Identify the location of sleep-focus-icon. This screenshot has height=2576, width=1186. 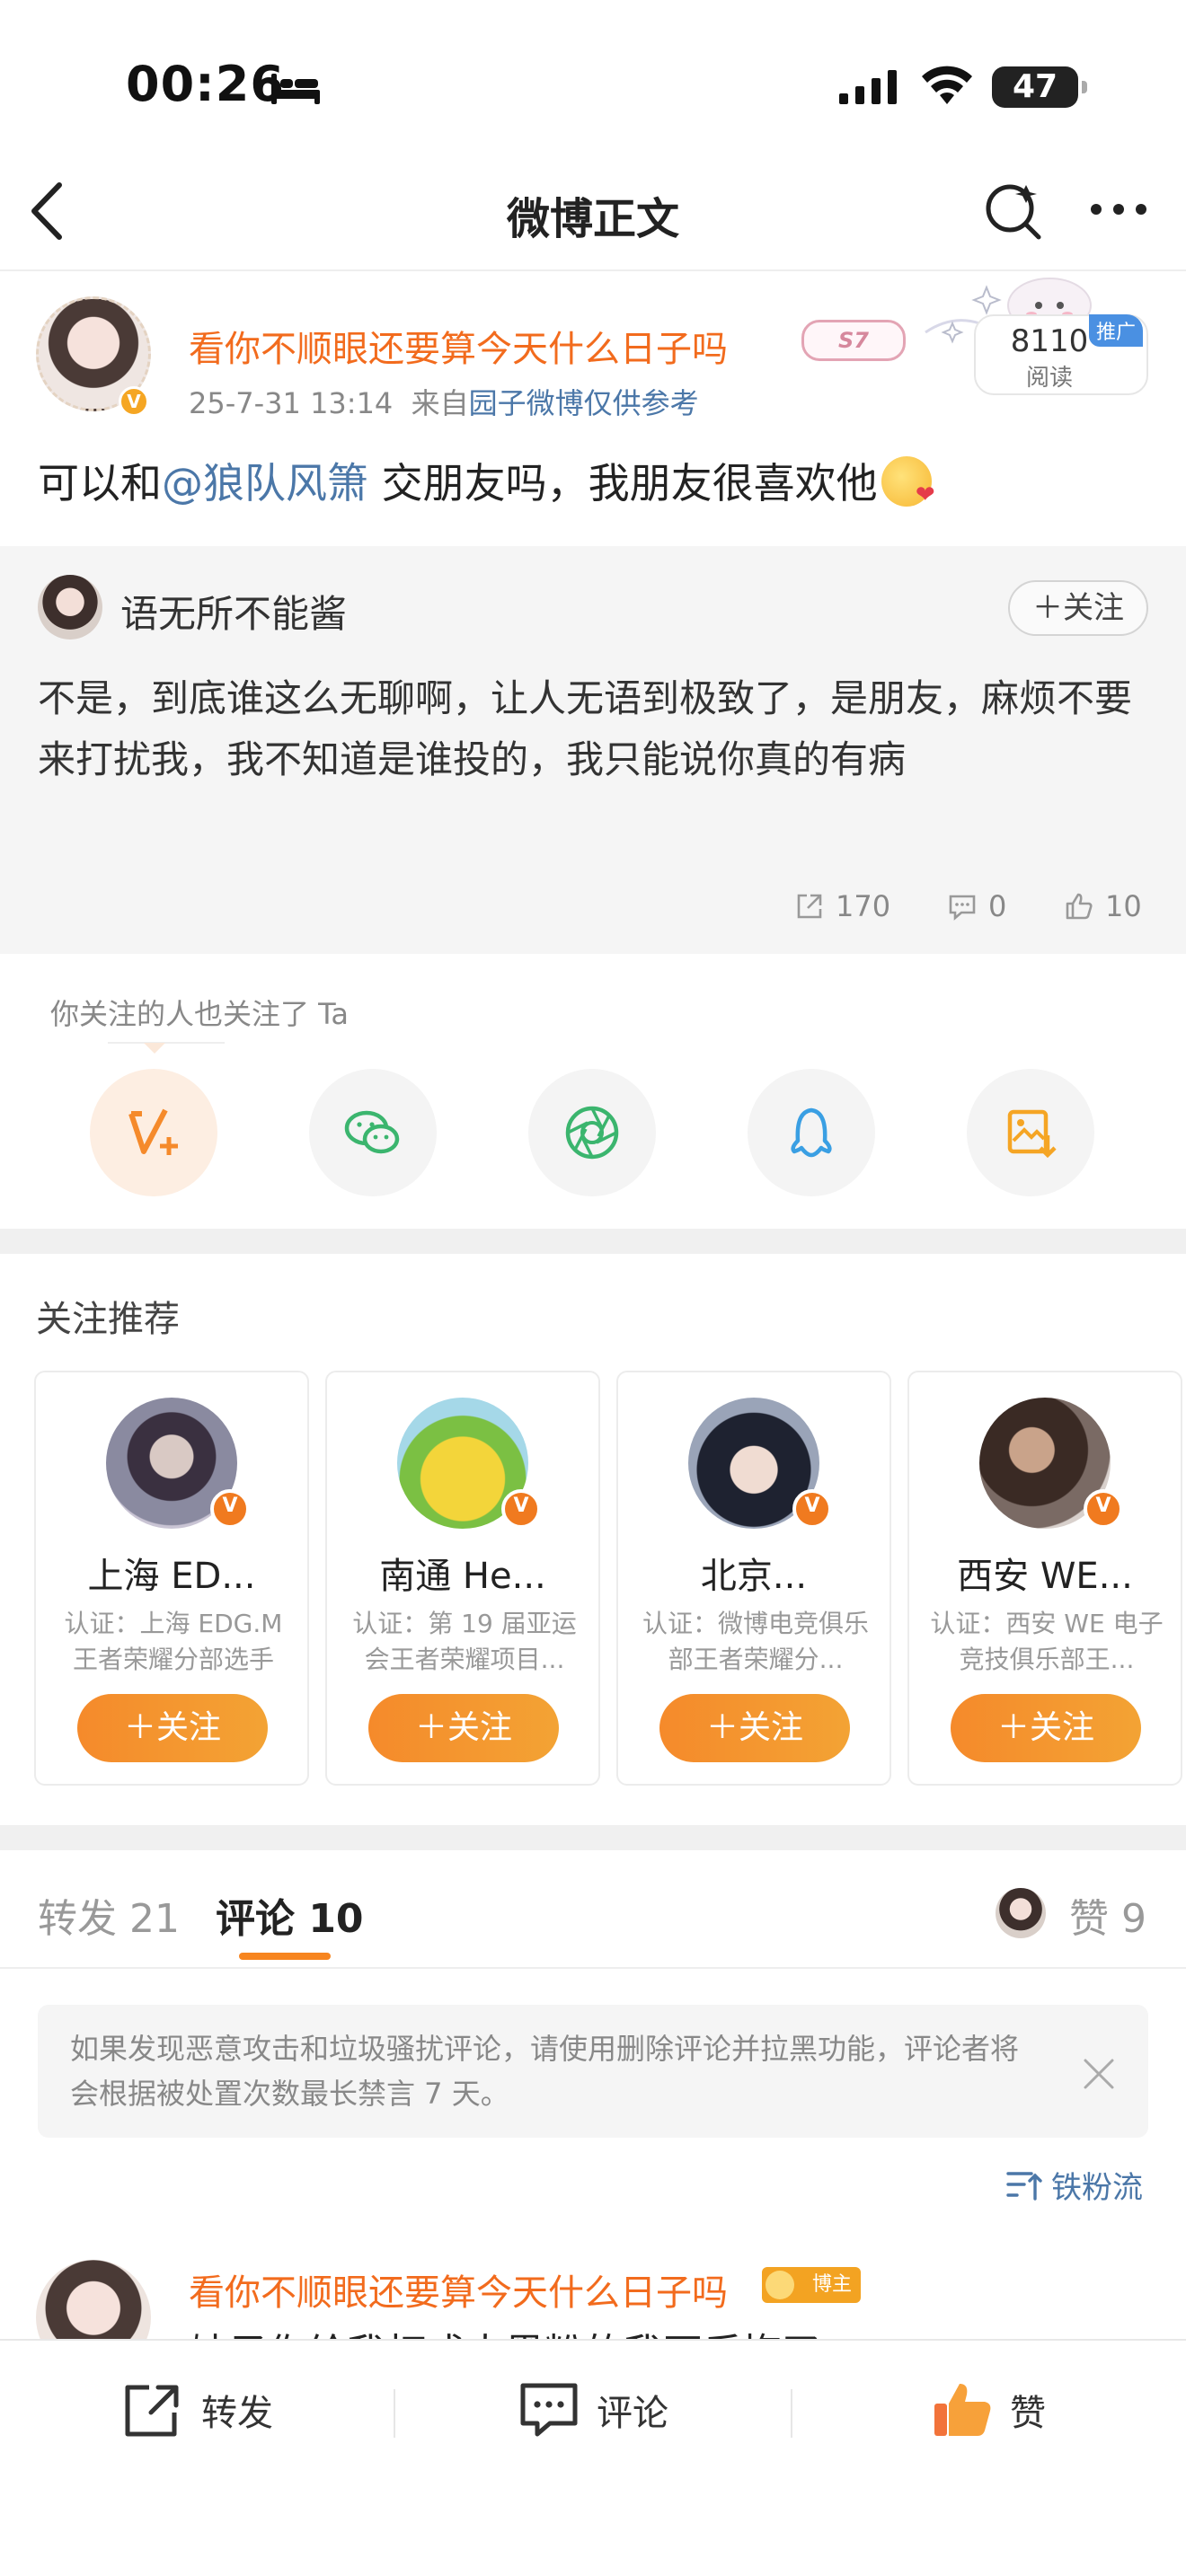
(295, 89).